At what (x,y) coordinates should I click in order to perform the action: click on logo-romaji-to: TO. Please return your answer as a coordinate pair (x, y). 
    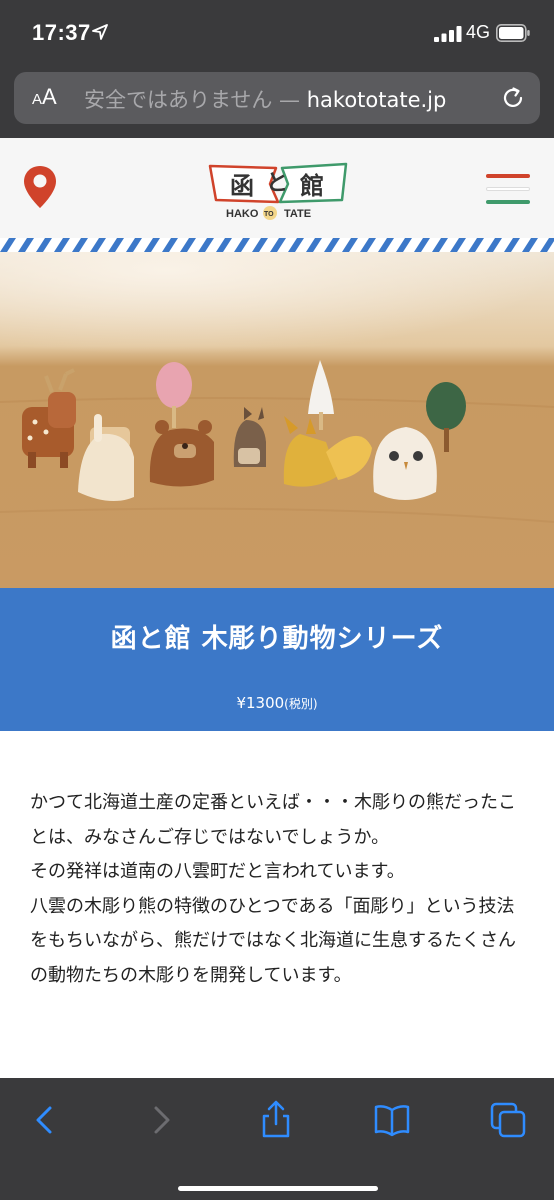
    Looking at the image, I should click on (269, 214).